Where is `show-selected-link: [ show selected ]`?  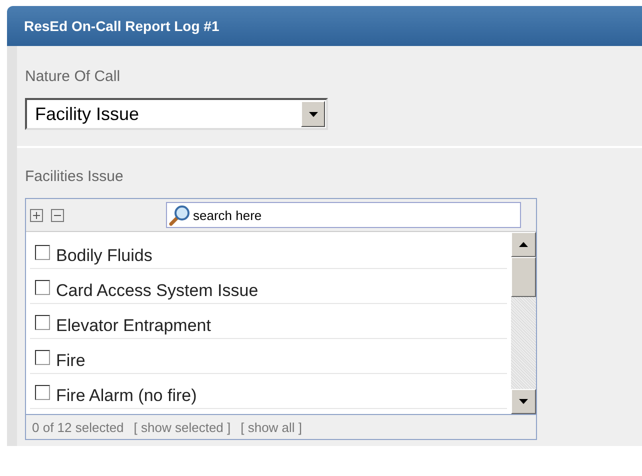 show-selected-link: [ show selected ] is located at coordinates (182, 427).